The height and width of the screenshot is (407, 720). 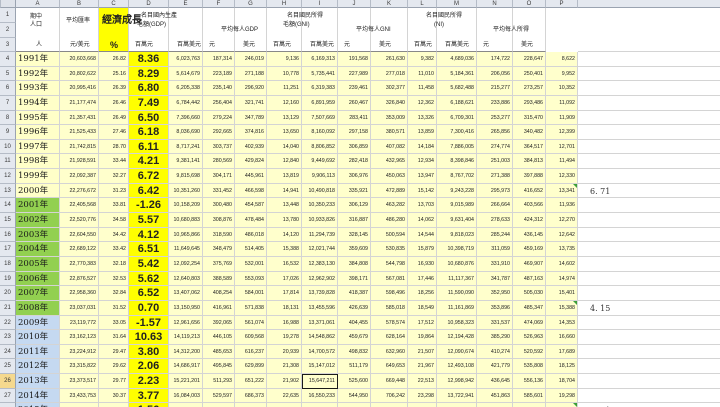 What do you see at coordinates (186, 352) in the screenshot?
I see `data-cell: 14,312,200` at bounding box center [186, 352].